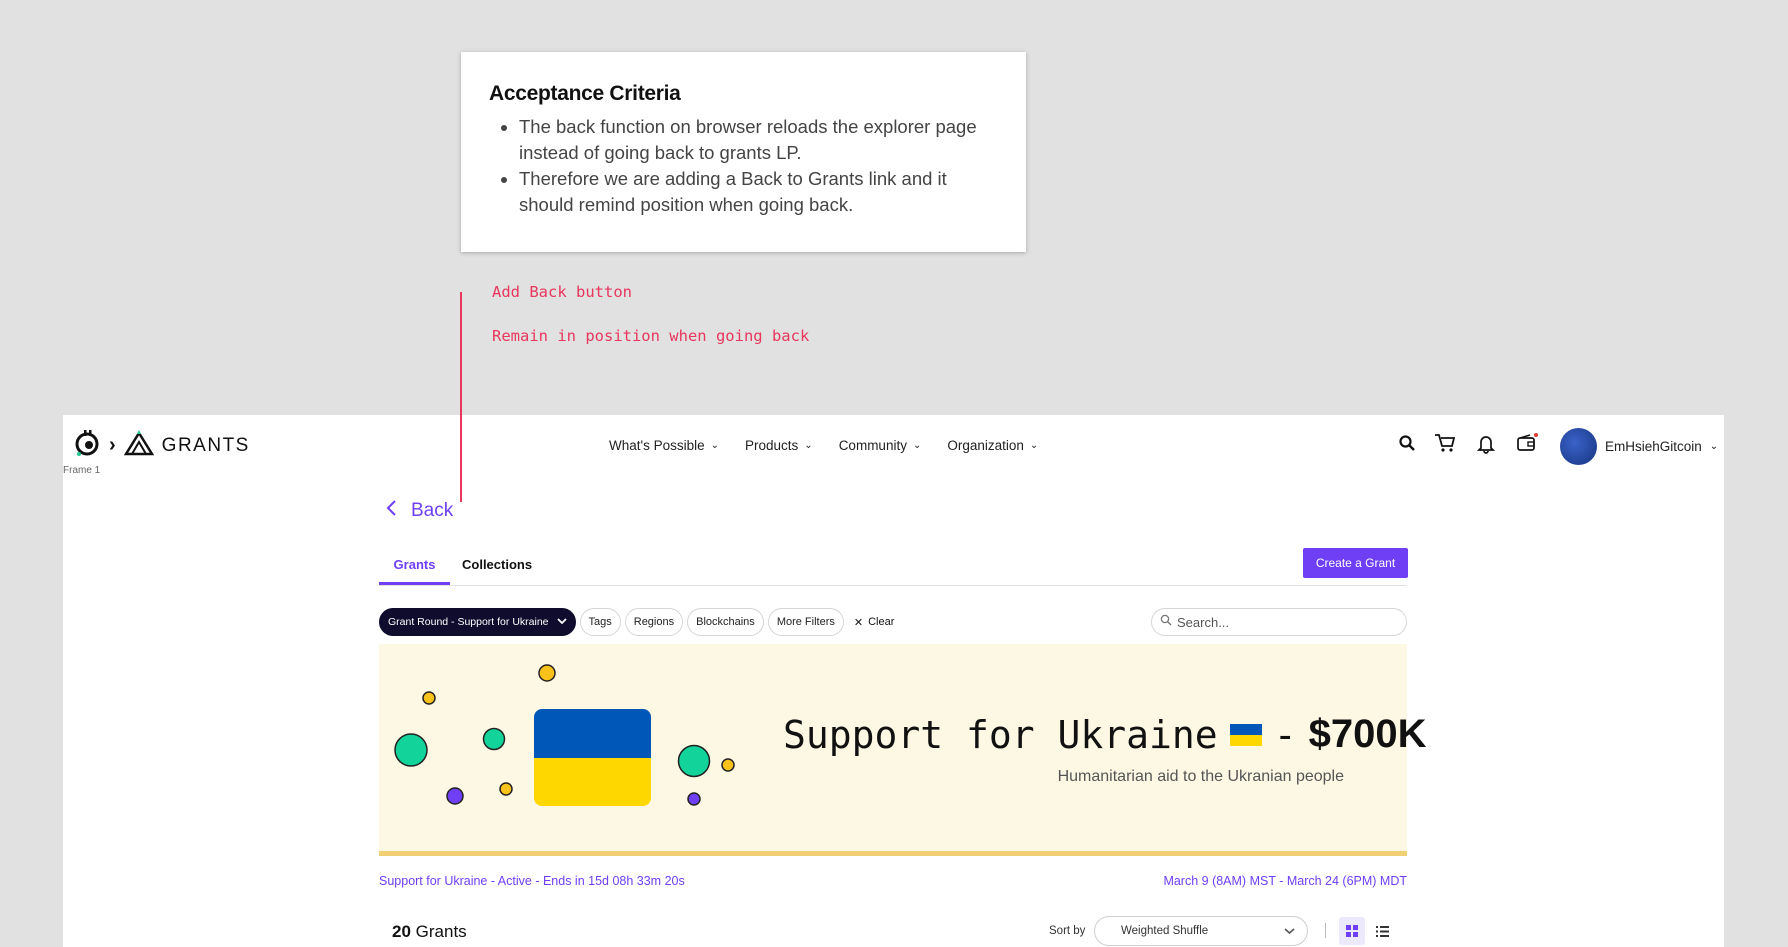  I want to click on grants-logo-icon, so click(138, 445).